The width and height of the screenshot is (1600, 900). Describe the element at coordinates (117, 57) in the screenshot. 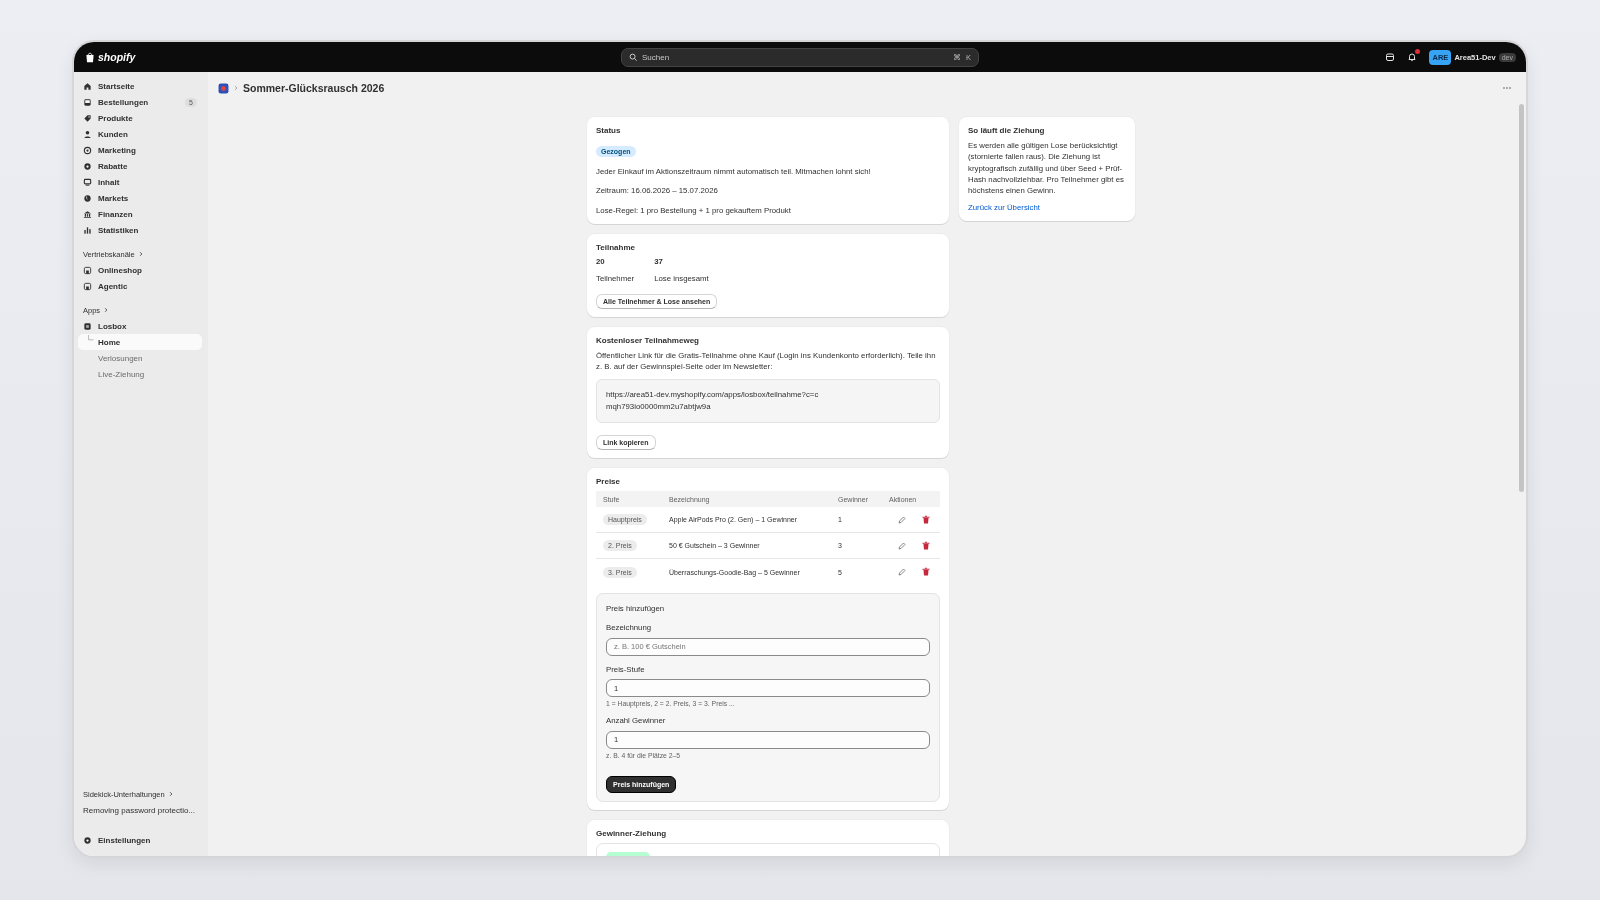

I see `logo-text: shopify` at that location.